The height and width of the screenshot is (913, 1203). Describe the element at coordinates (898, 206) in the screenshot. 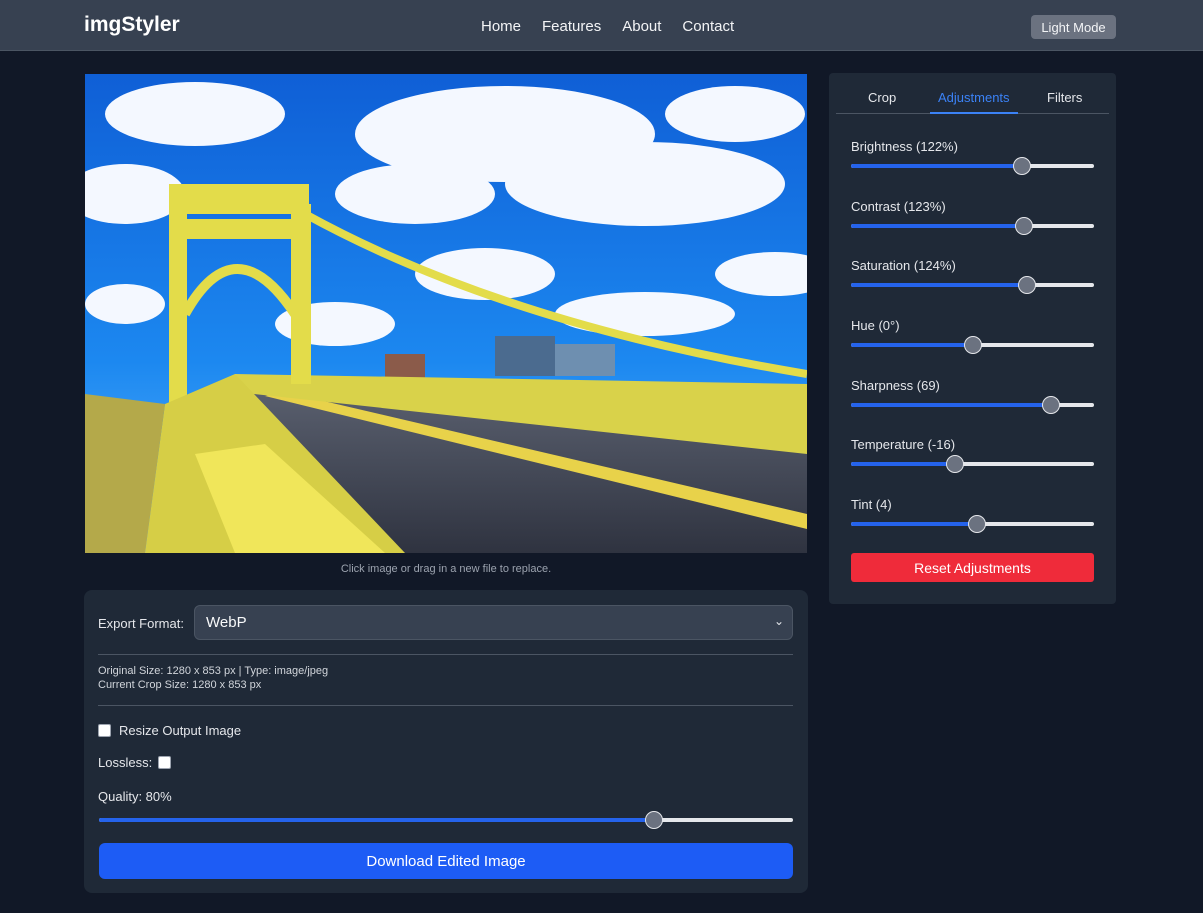

I see `contrast-label: Contrast (123%)` at that location.